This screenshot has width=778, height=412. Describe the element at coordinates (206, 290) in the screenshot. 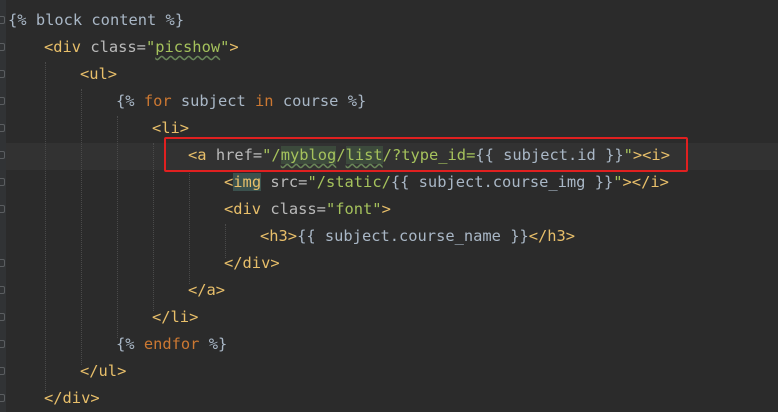

I see `code-line: </a>` at that location.